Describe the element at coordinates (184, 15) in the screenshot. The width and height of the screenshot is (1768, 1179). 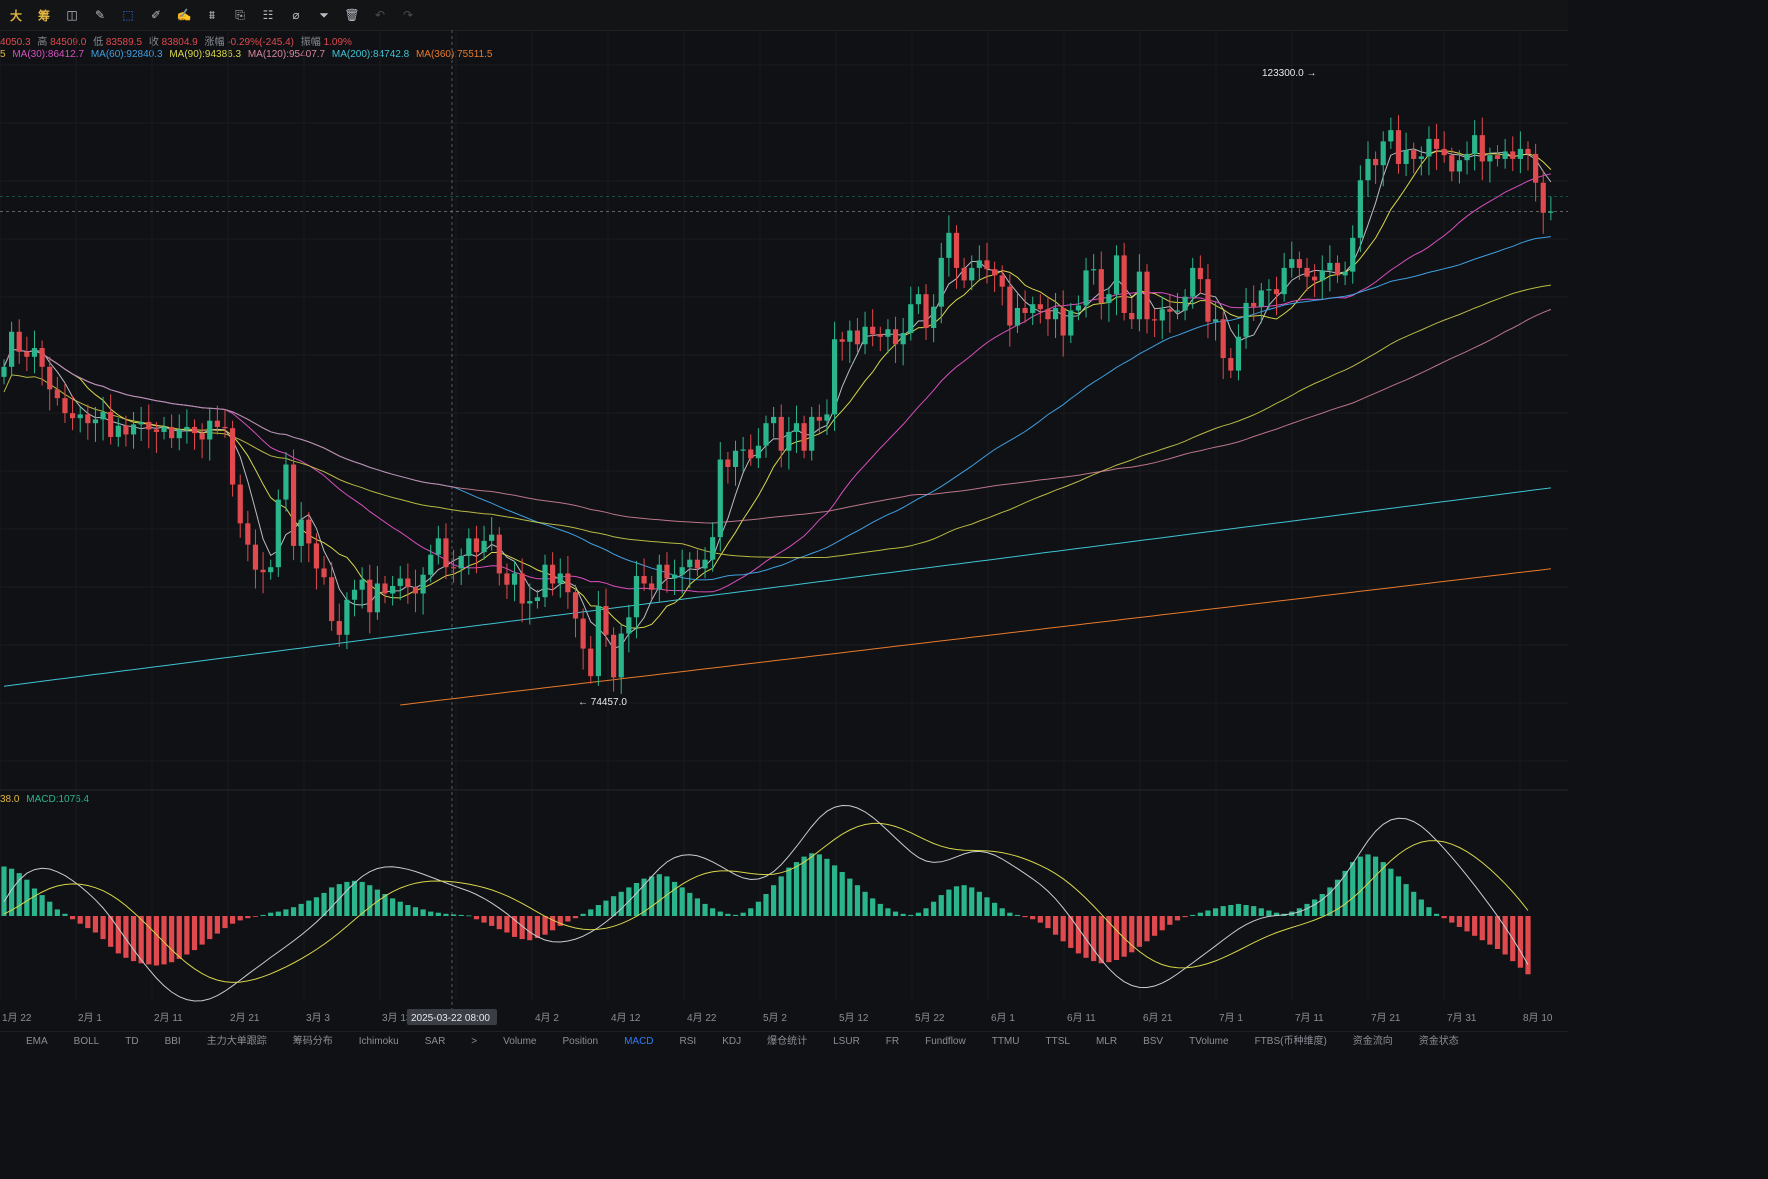
I see `brush-icon: ✍` at that location.